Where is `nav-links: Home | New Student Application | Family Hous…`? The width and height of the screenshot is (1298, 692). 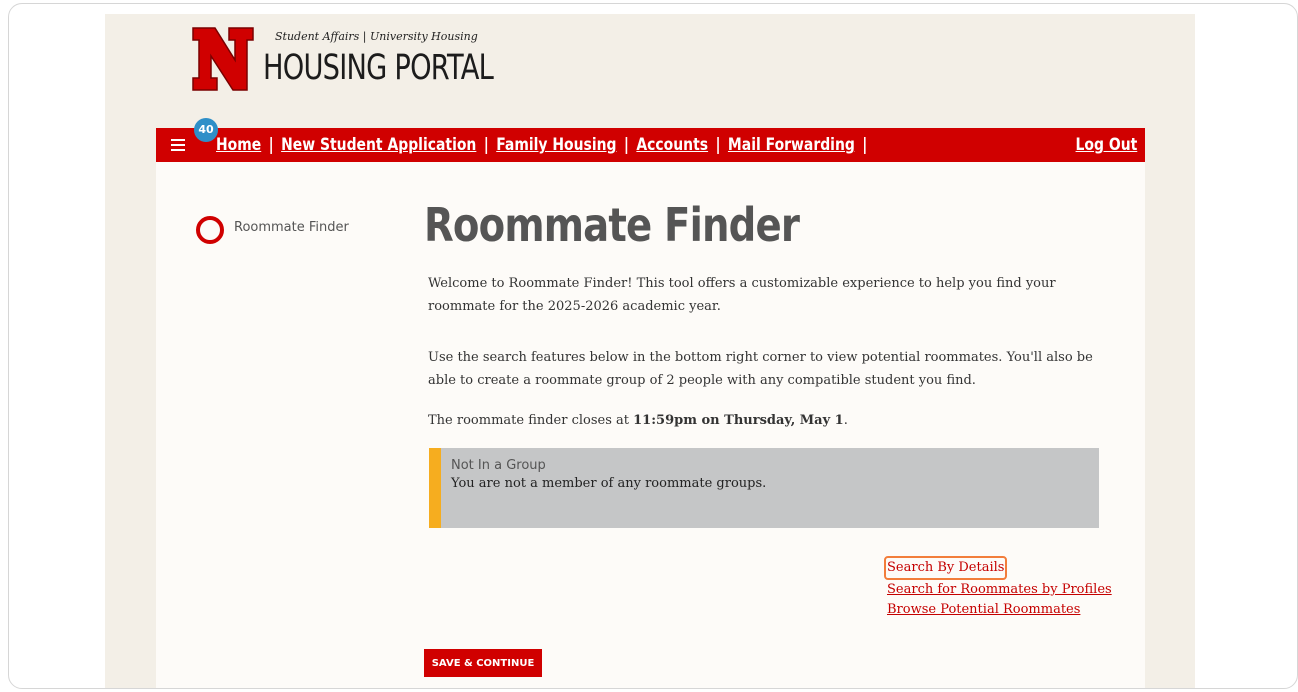 nav-links: Home | New Student Application | Family Hous… is located at coordinates (545, 145).